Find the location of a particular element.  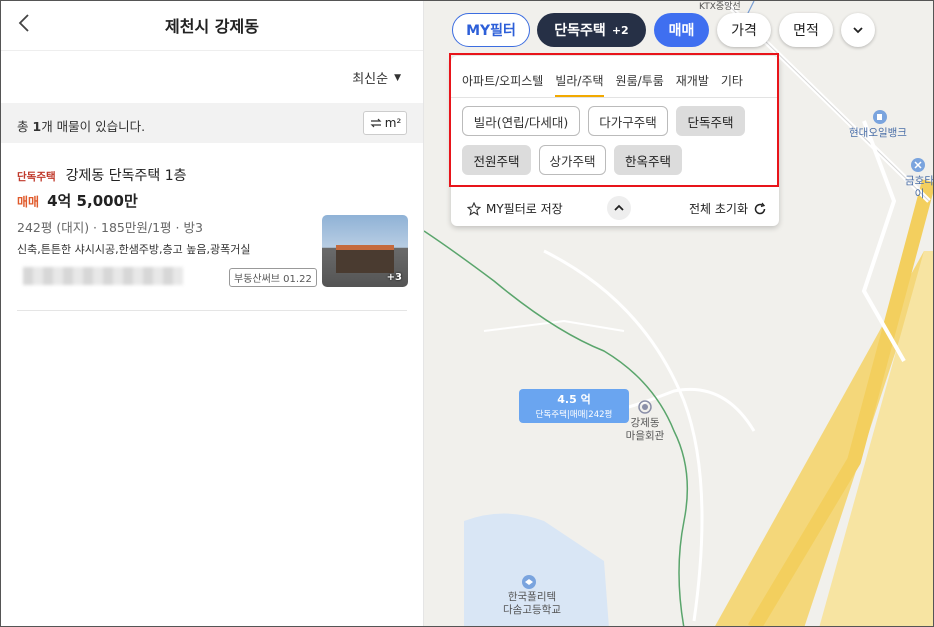

listing-photo: +3 is located at coordinates (365, 251).